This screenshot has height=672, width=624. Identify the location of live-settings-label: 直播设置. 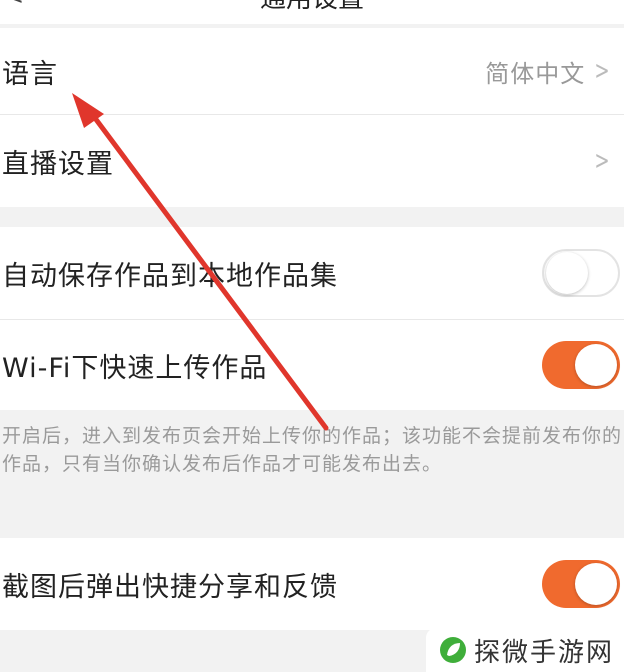
(58, 164).